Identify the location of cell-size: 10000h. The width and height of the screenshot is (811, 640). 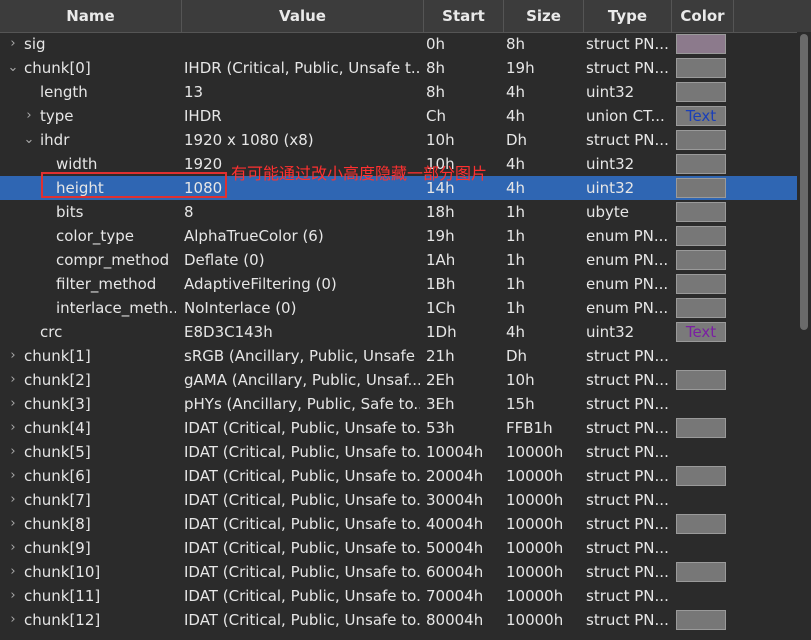
(535, 572).